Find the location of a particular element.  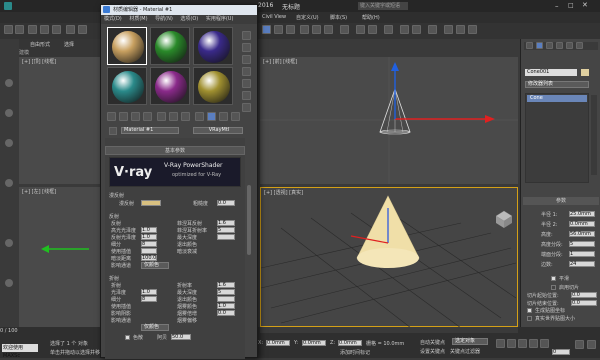

menu-help: 帮助(H) is located at coordinates (371, 17).